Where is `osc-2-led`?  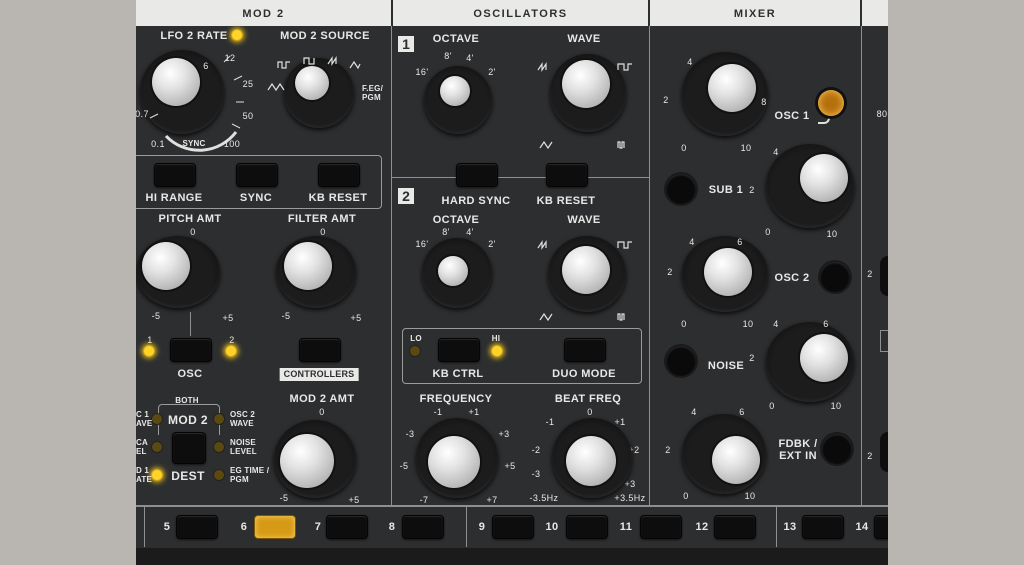
osc-2-led is located at coordinates (231, 351).